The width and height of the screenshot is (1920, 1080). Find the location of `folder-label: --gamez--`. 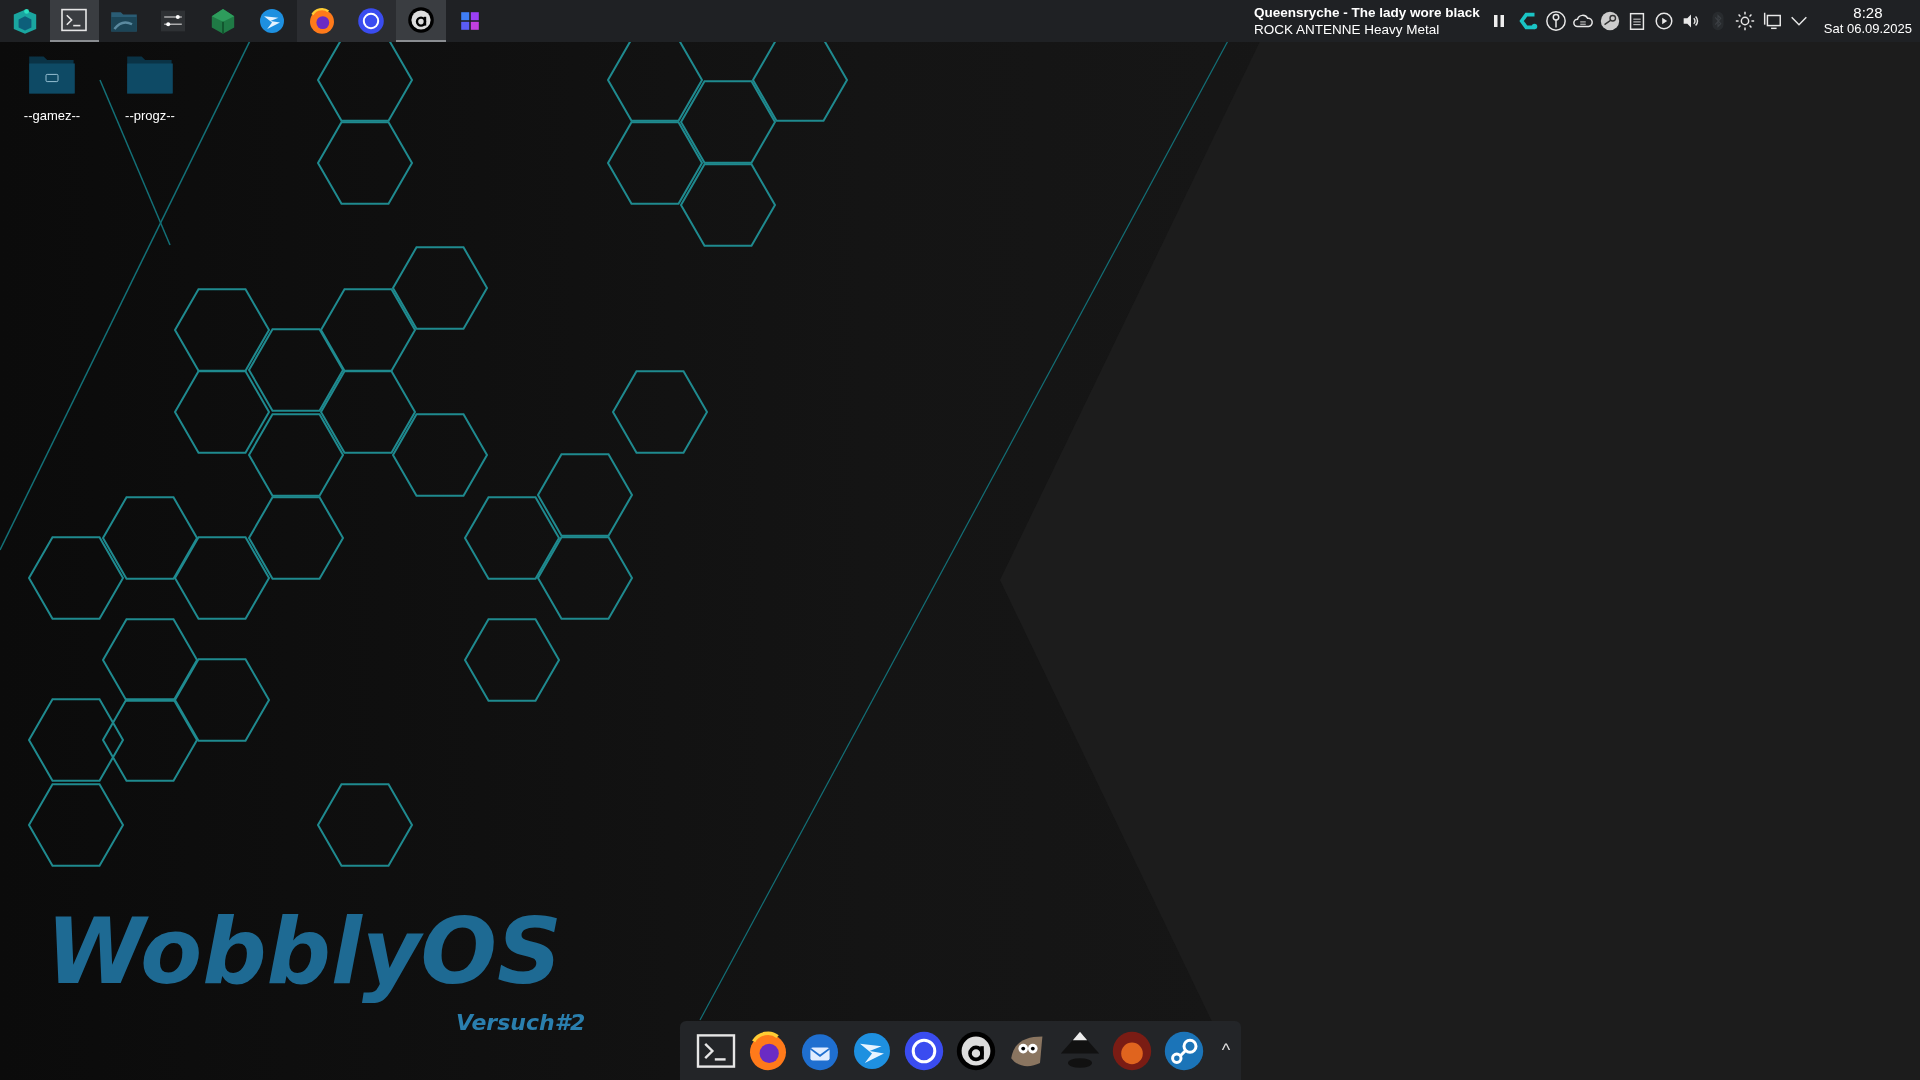

folder-label: --gamez-- is located at coordinates (52, 116).